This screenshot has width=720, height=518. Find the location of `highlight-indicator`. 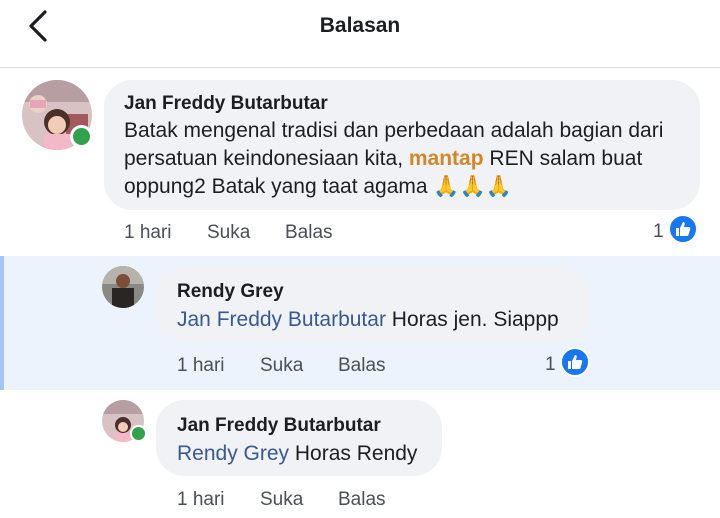

highlight-indicator is located at coordinates (2, 323).